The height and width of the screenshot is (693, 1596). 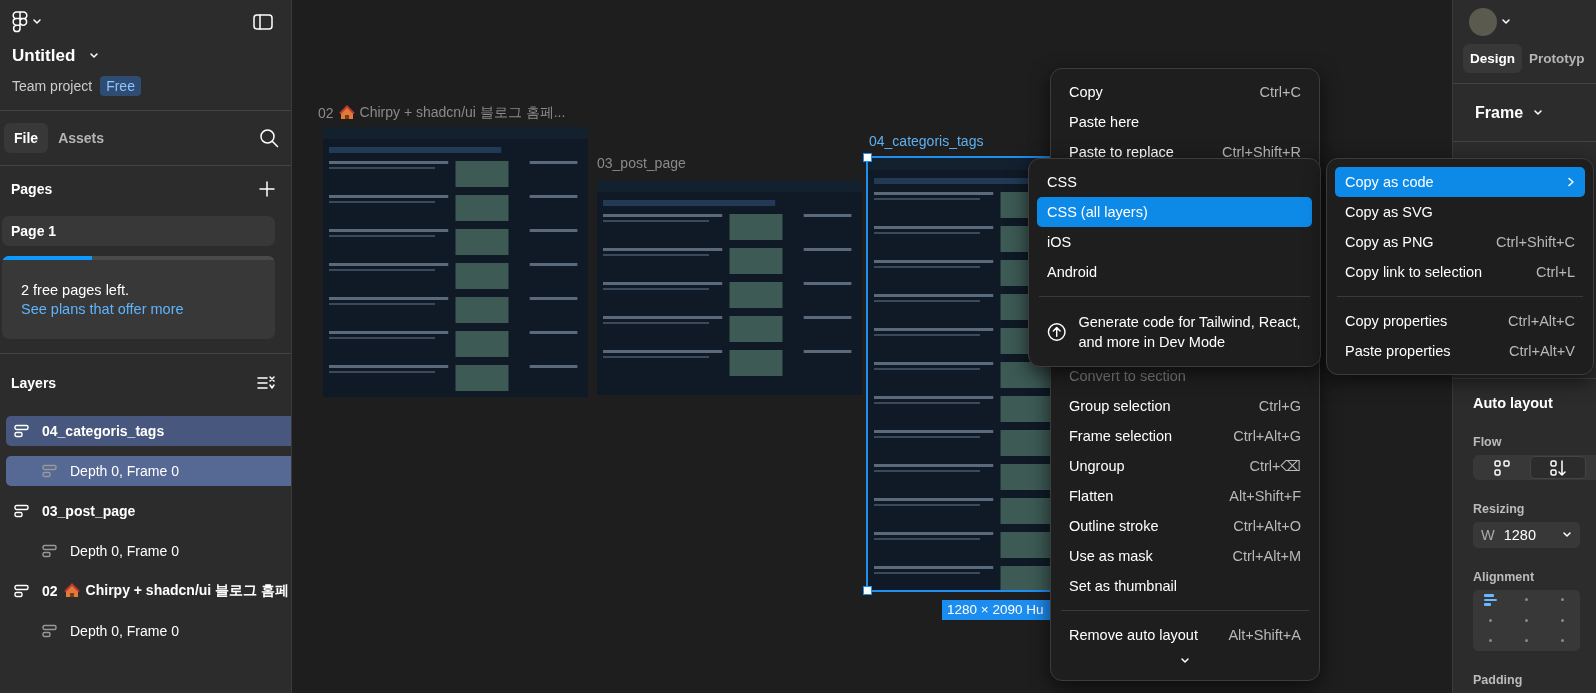 What do you see at coordinates (34, 383) in the screenshot?
I see `layers-heading: Layers` at bounding box center [34, 383].